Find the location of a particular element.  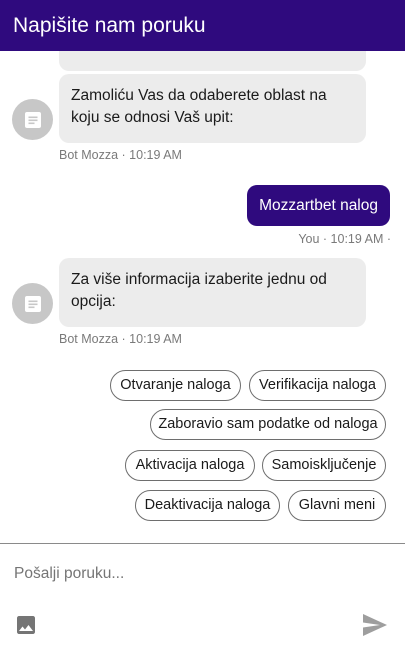

option-verifikacija-naloga: Verifikacija naloga is located at coordinates (317, 385).